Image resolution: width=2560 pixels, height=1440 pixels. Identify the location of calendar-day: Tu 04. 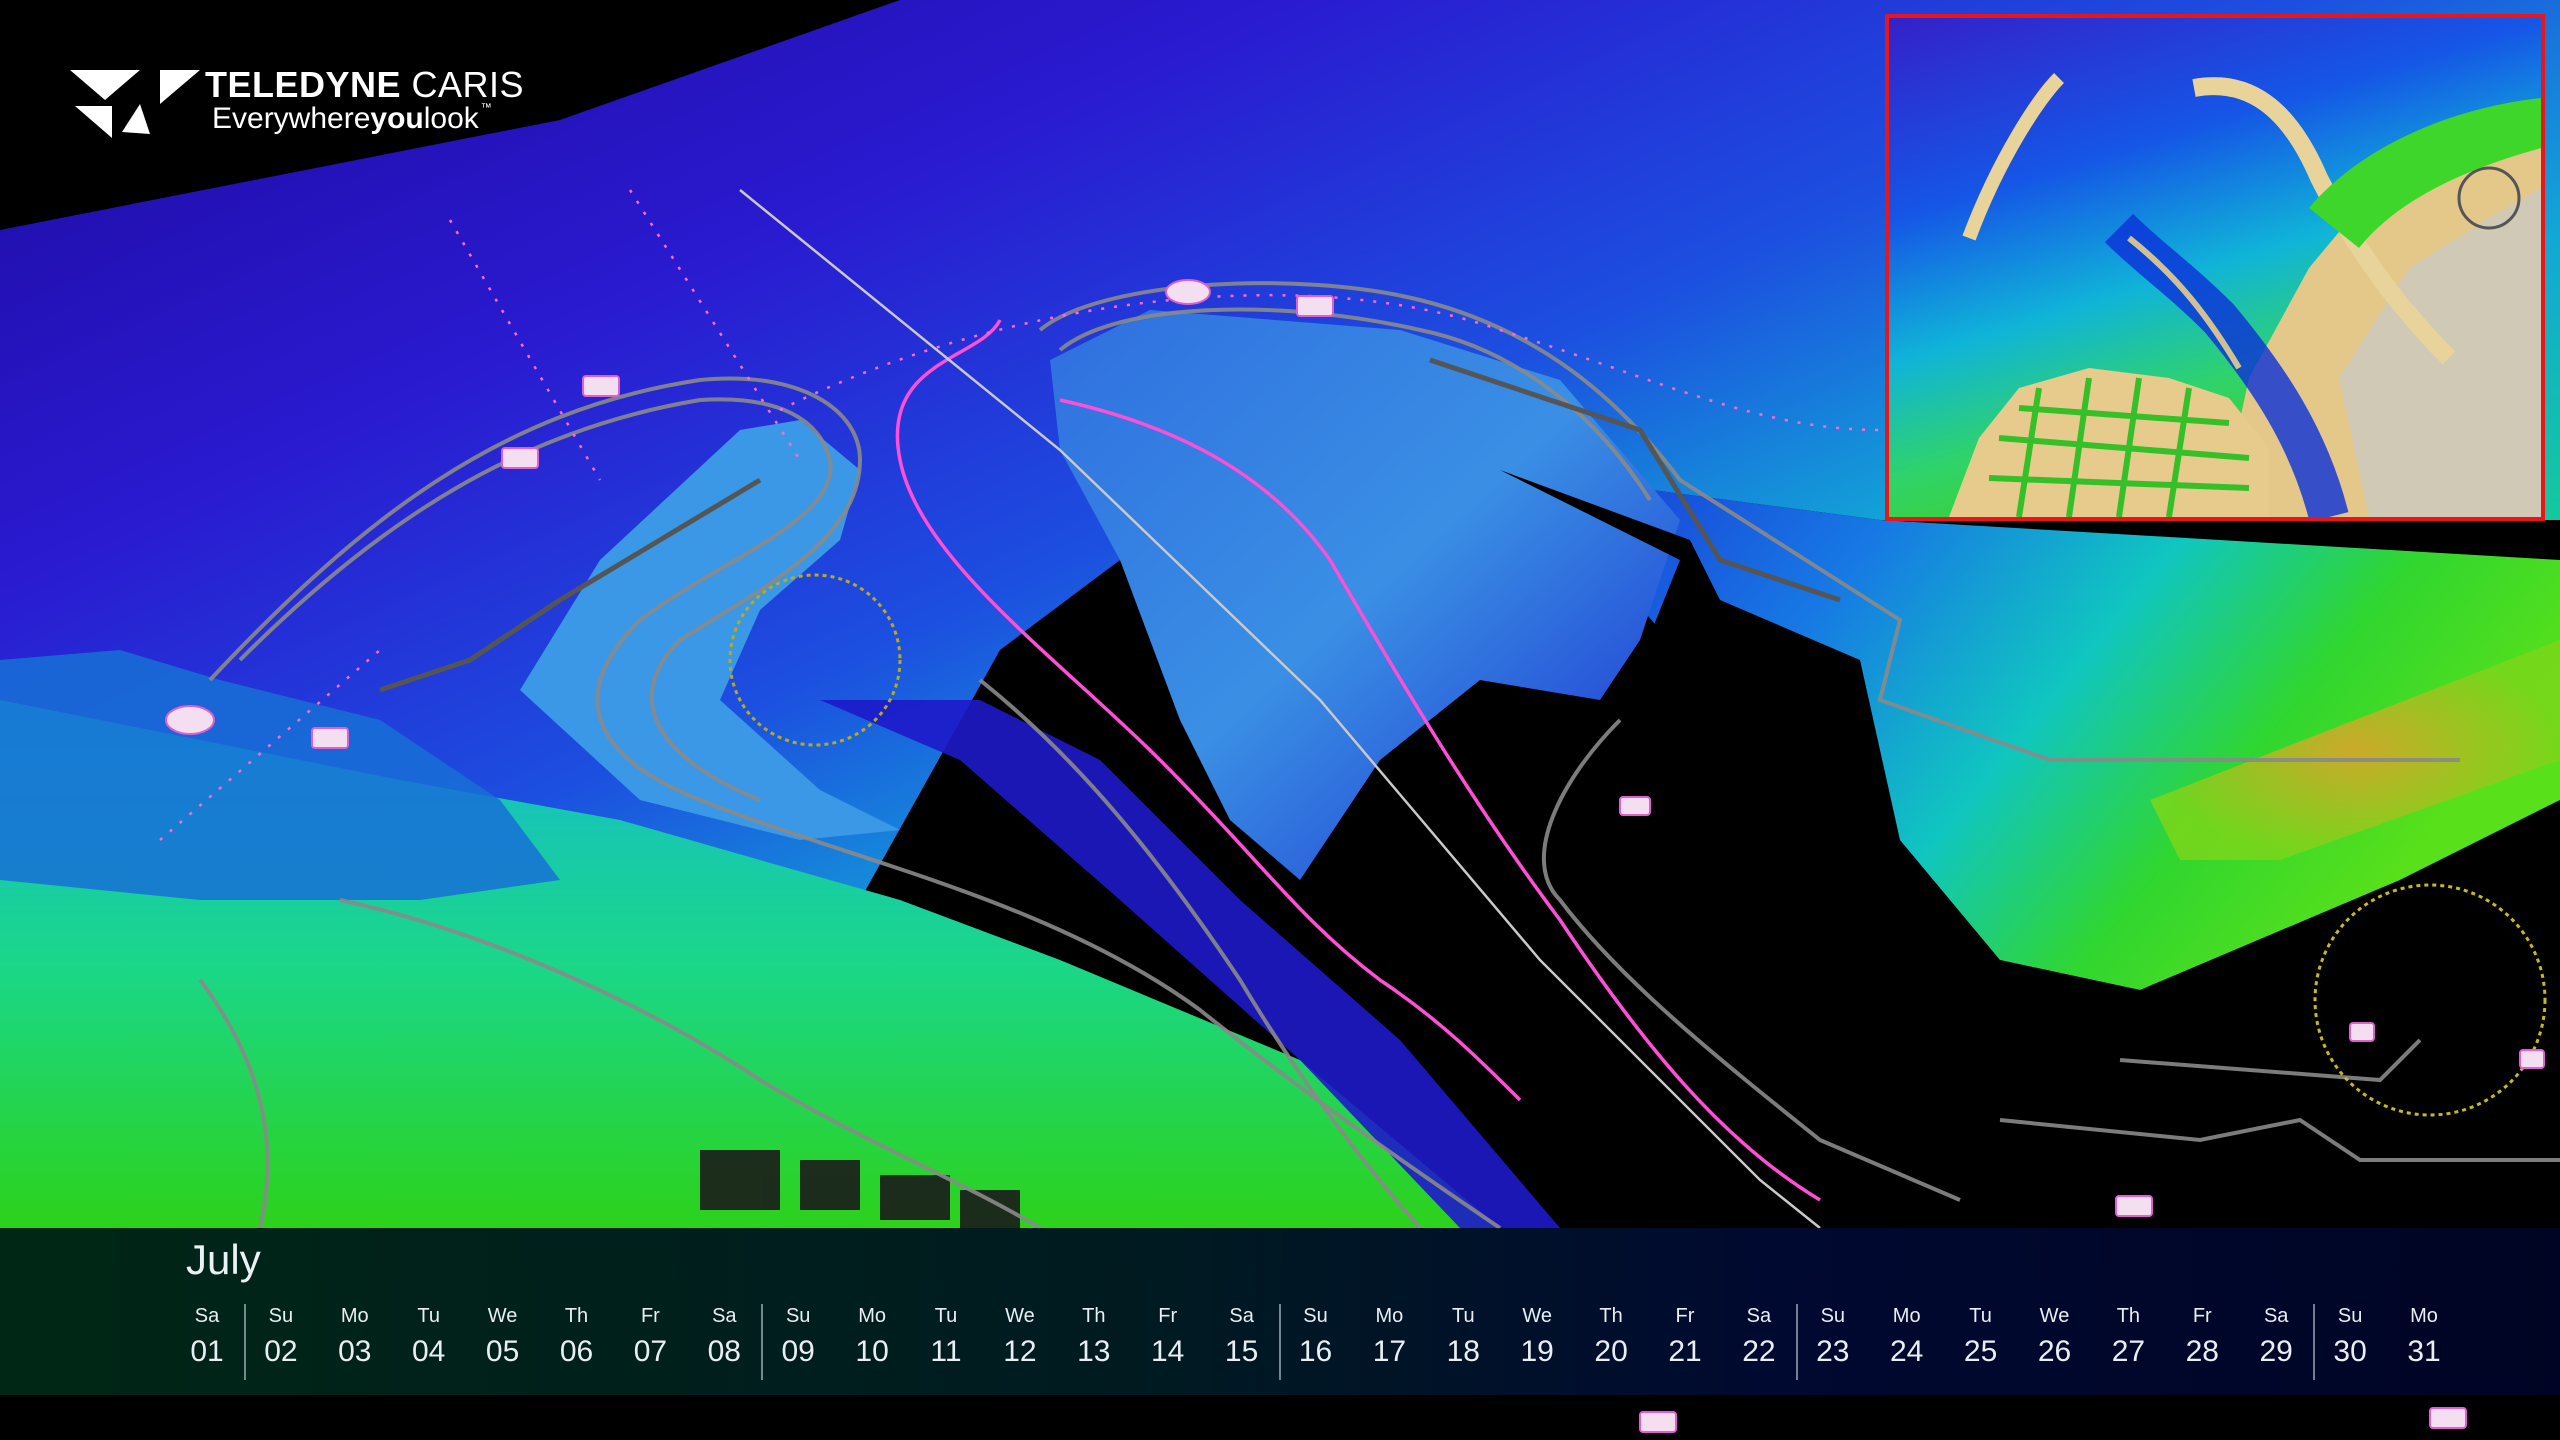
(429, 1338).